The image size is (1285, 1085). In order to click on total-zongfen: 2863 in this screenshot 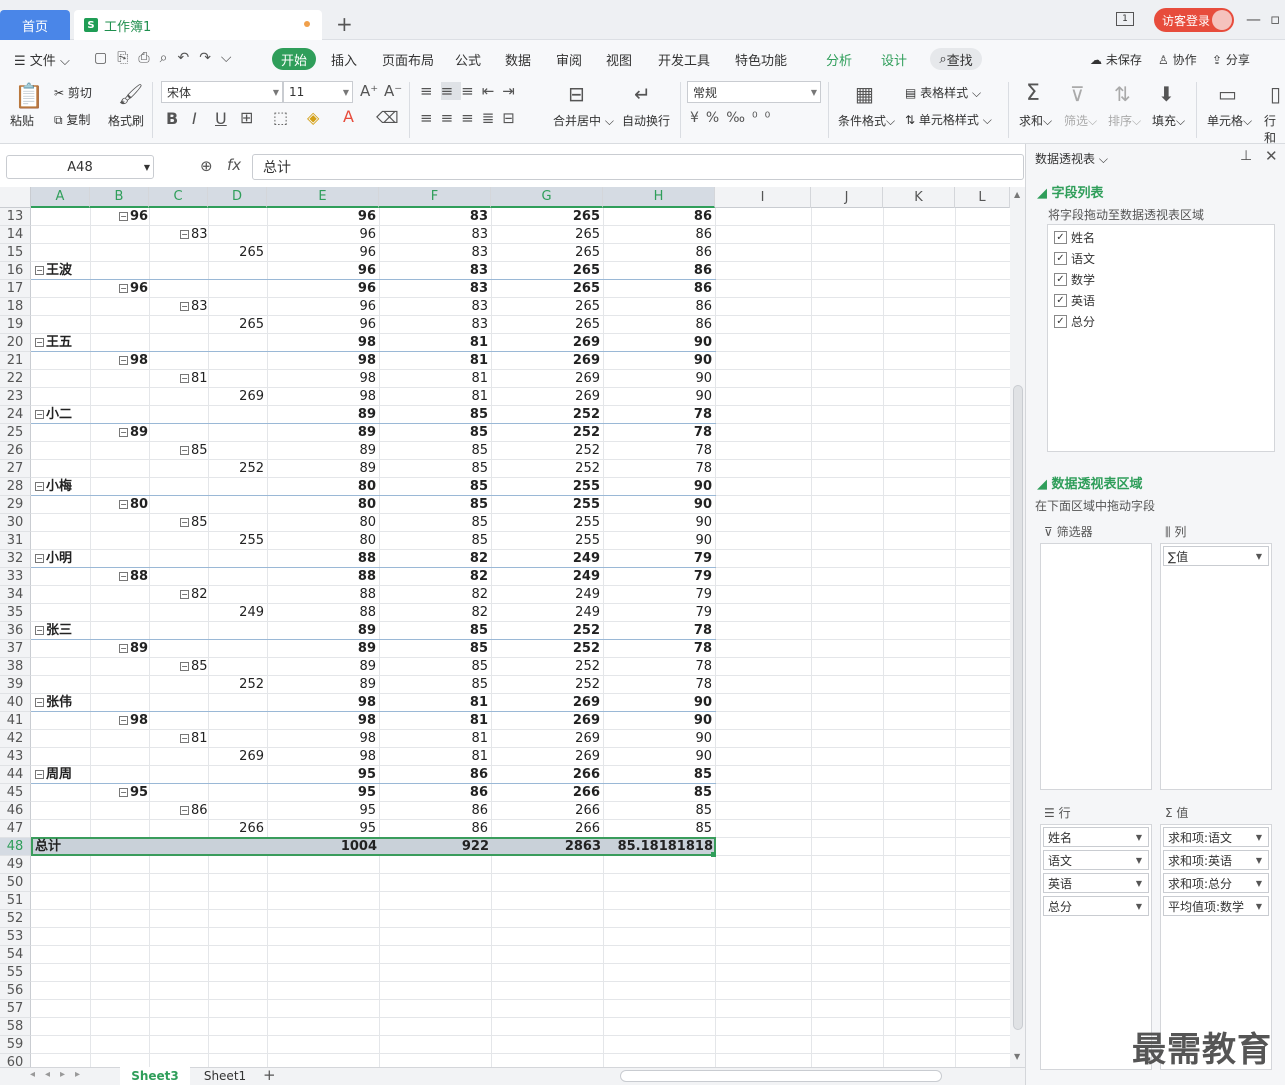, I will do `click(546, 847)`.